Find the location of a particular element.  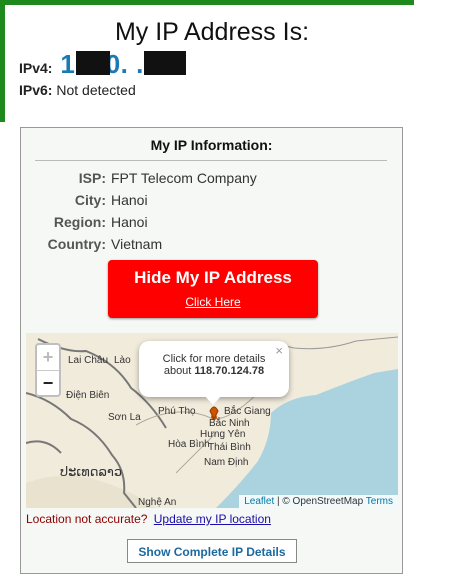

info-row-region: Region: Hanoi is located at coordinates (211, 224).